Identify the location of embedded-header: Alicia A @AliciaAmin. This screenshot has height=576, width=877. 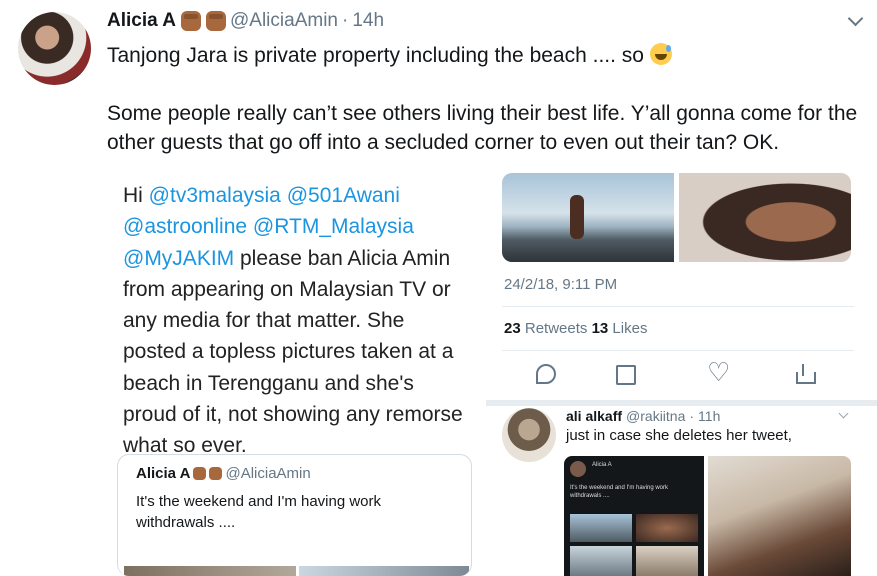
(223, 473).